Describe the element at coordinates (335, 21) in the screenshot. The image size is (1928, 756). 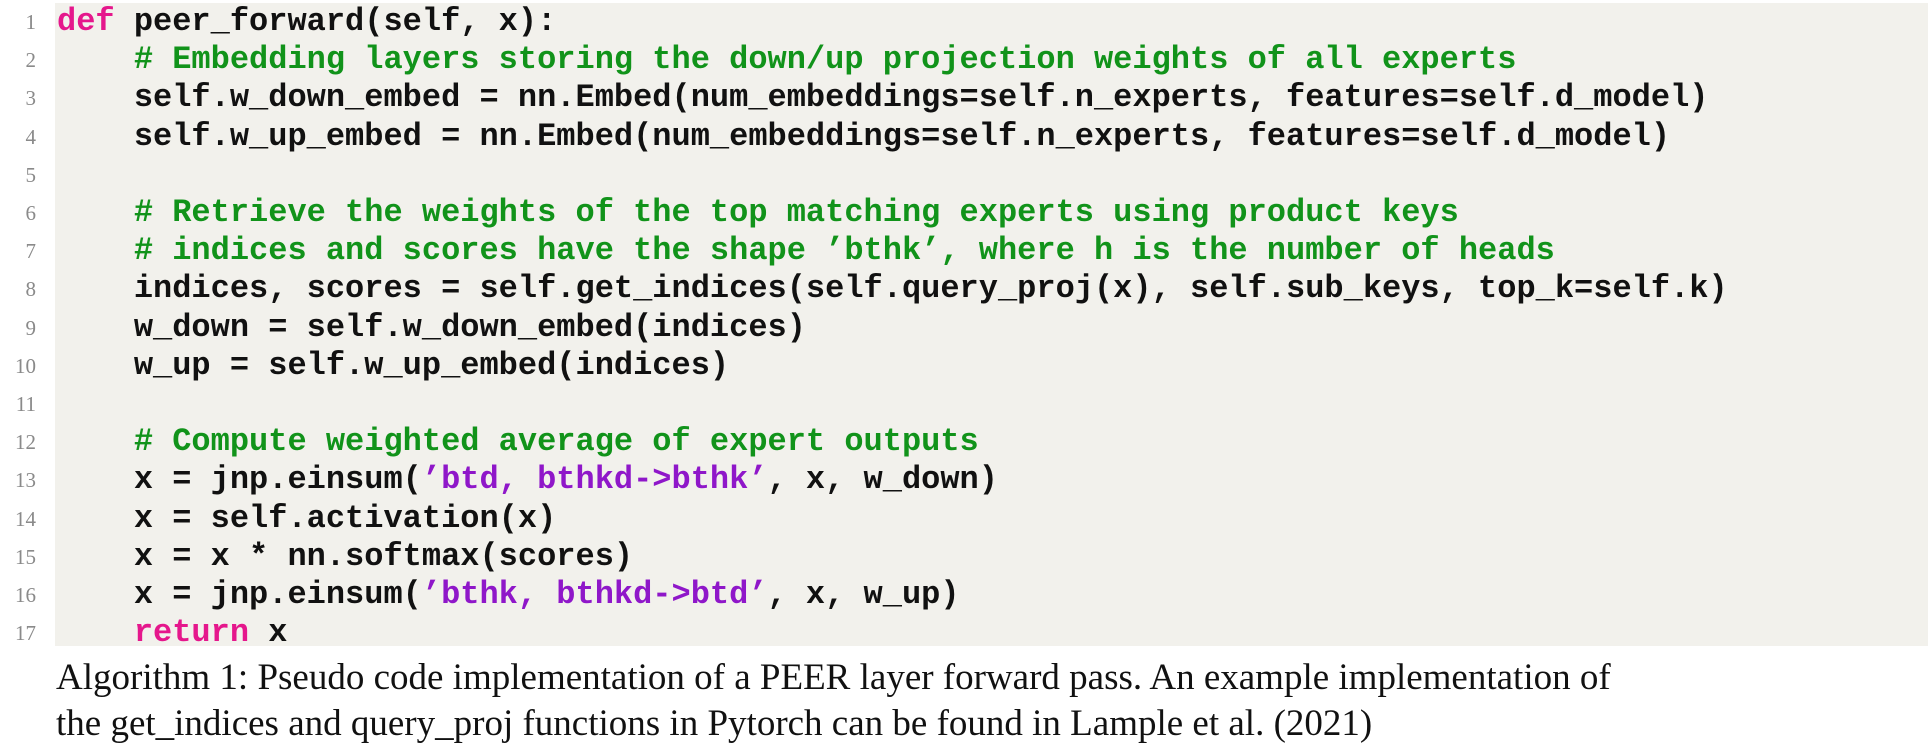
I see `code-token: peer_forward(self, x):` at that location.